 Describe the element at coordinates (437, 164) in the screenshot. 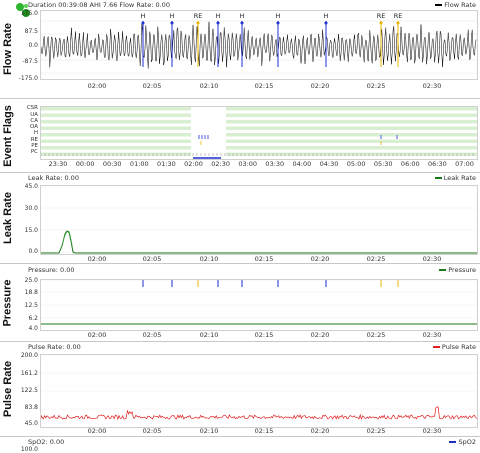

I see `x-tick: 06:30` at that location.